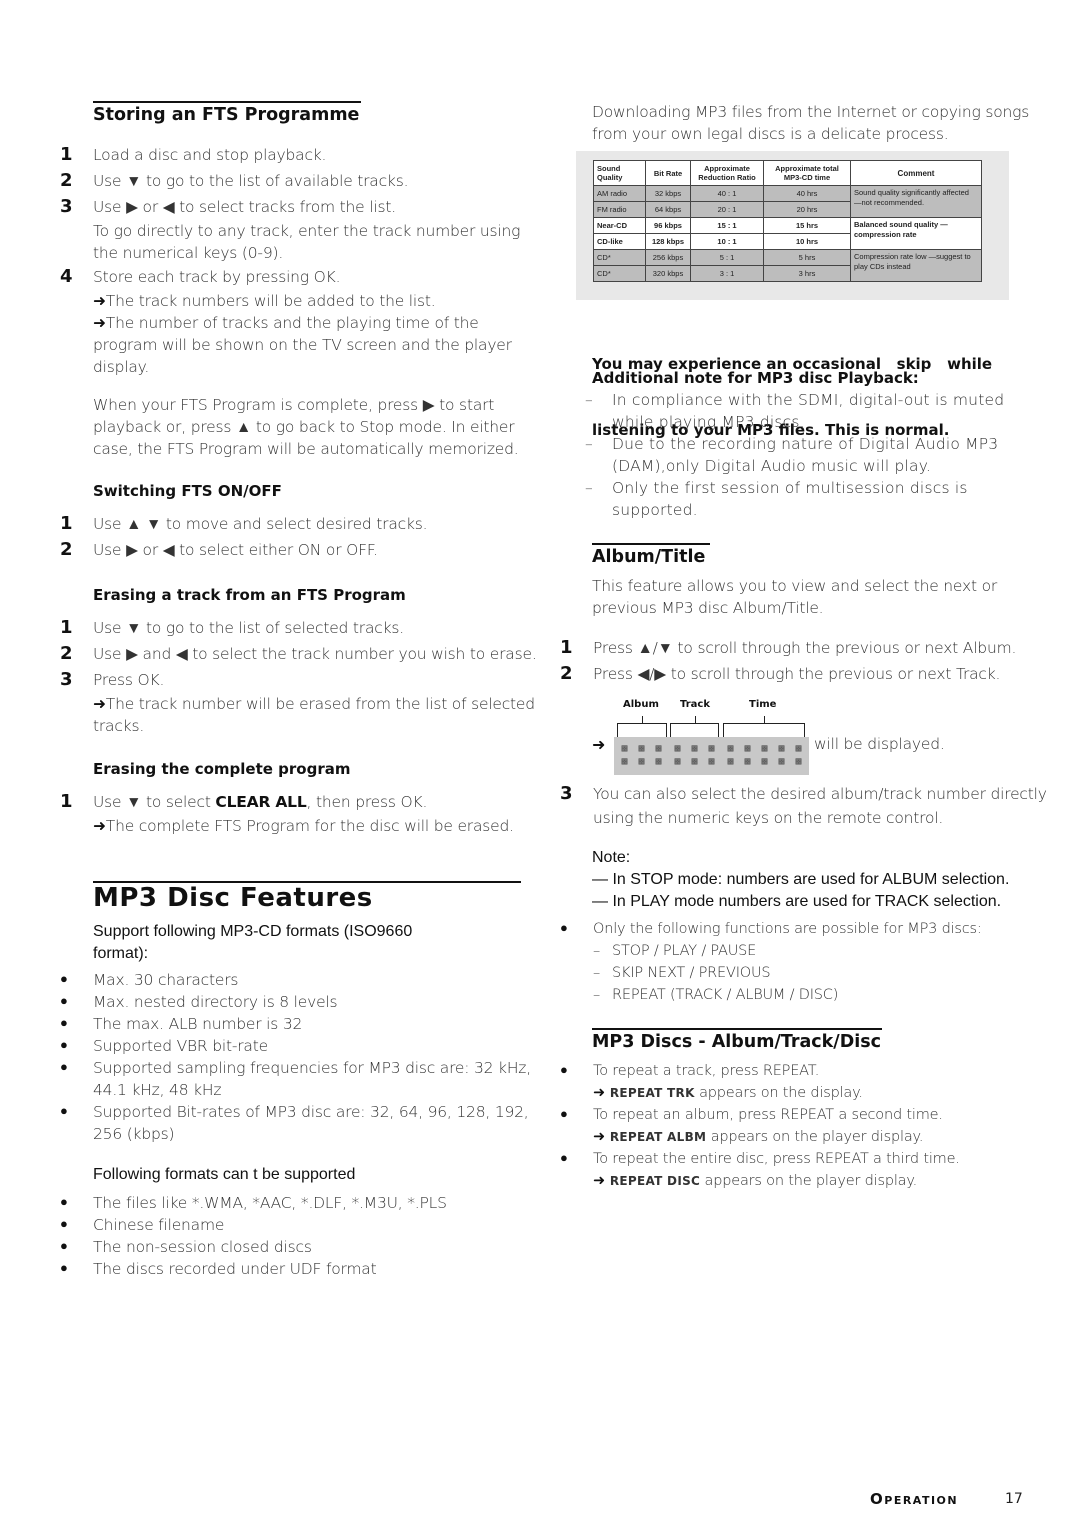  Describe the element at coordinates (142, 1225) in the screenshot. I see `list-item: ● Chinese filename` at that location.